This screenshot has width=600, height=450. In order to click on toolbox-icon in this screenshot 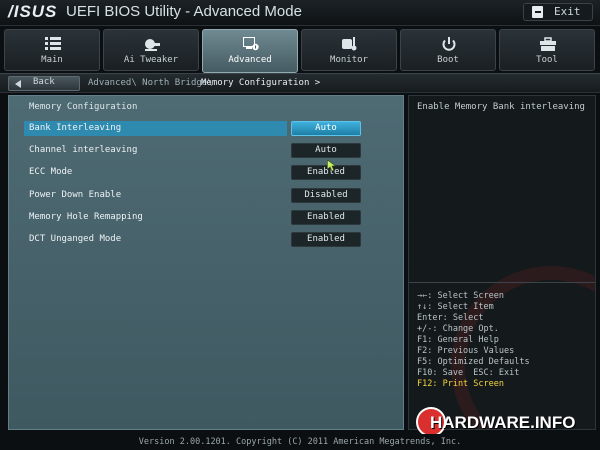, I will do `click(548, 43)`.